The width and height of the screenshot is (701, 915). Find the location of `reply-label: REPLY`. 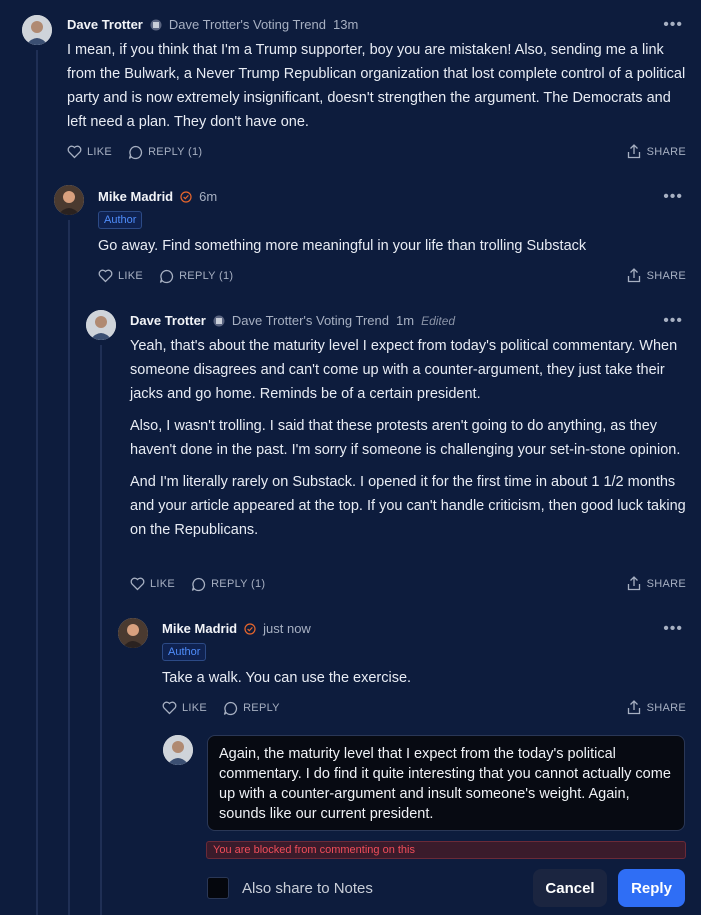

reply-label: REPLY is located at coordinates (261, 708).